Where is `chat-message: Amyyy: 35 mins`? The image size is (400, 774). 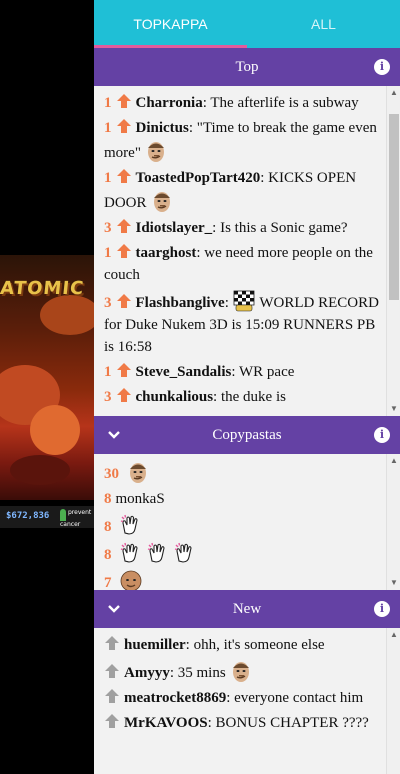
chat-message: Amyyy: 35 mins is located at coordinates (242, 671).